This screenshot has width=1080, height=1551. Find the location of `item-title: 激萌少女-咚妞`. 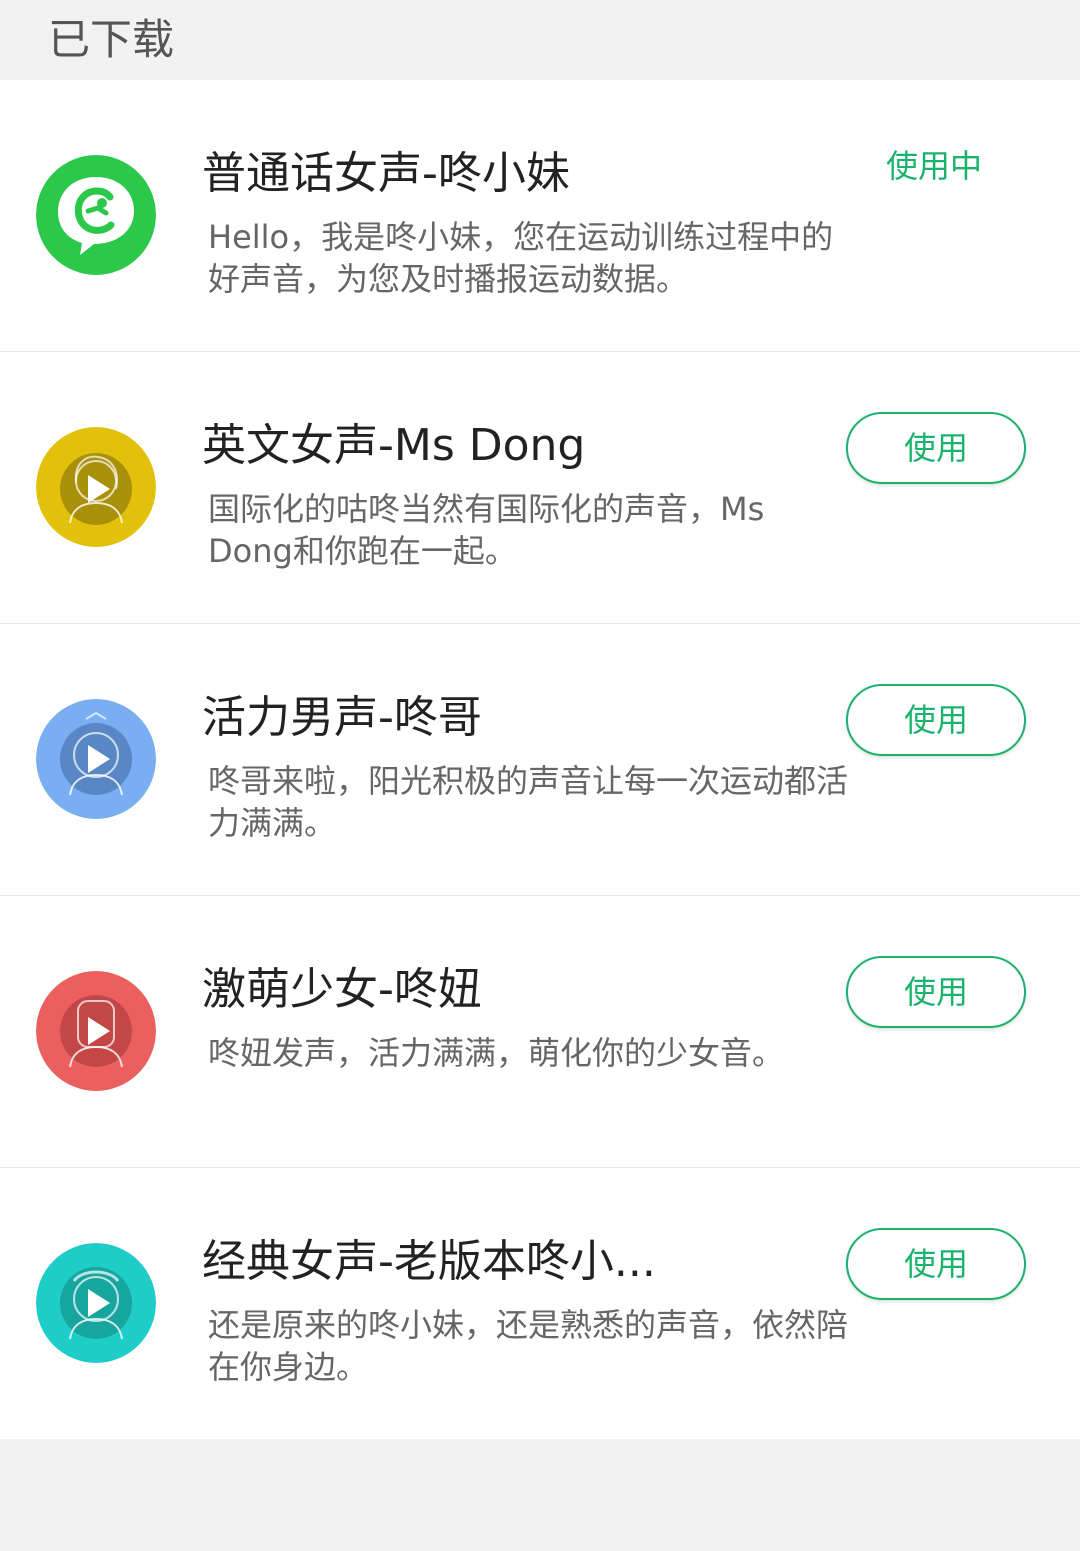

item-title: 激萌少女-咚妞 is located at coordinates (342, 989).